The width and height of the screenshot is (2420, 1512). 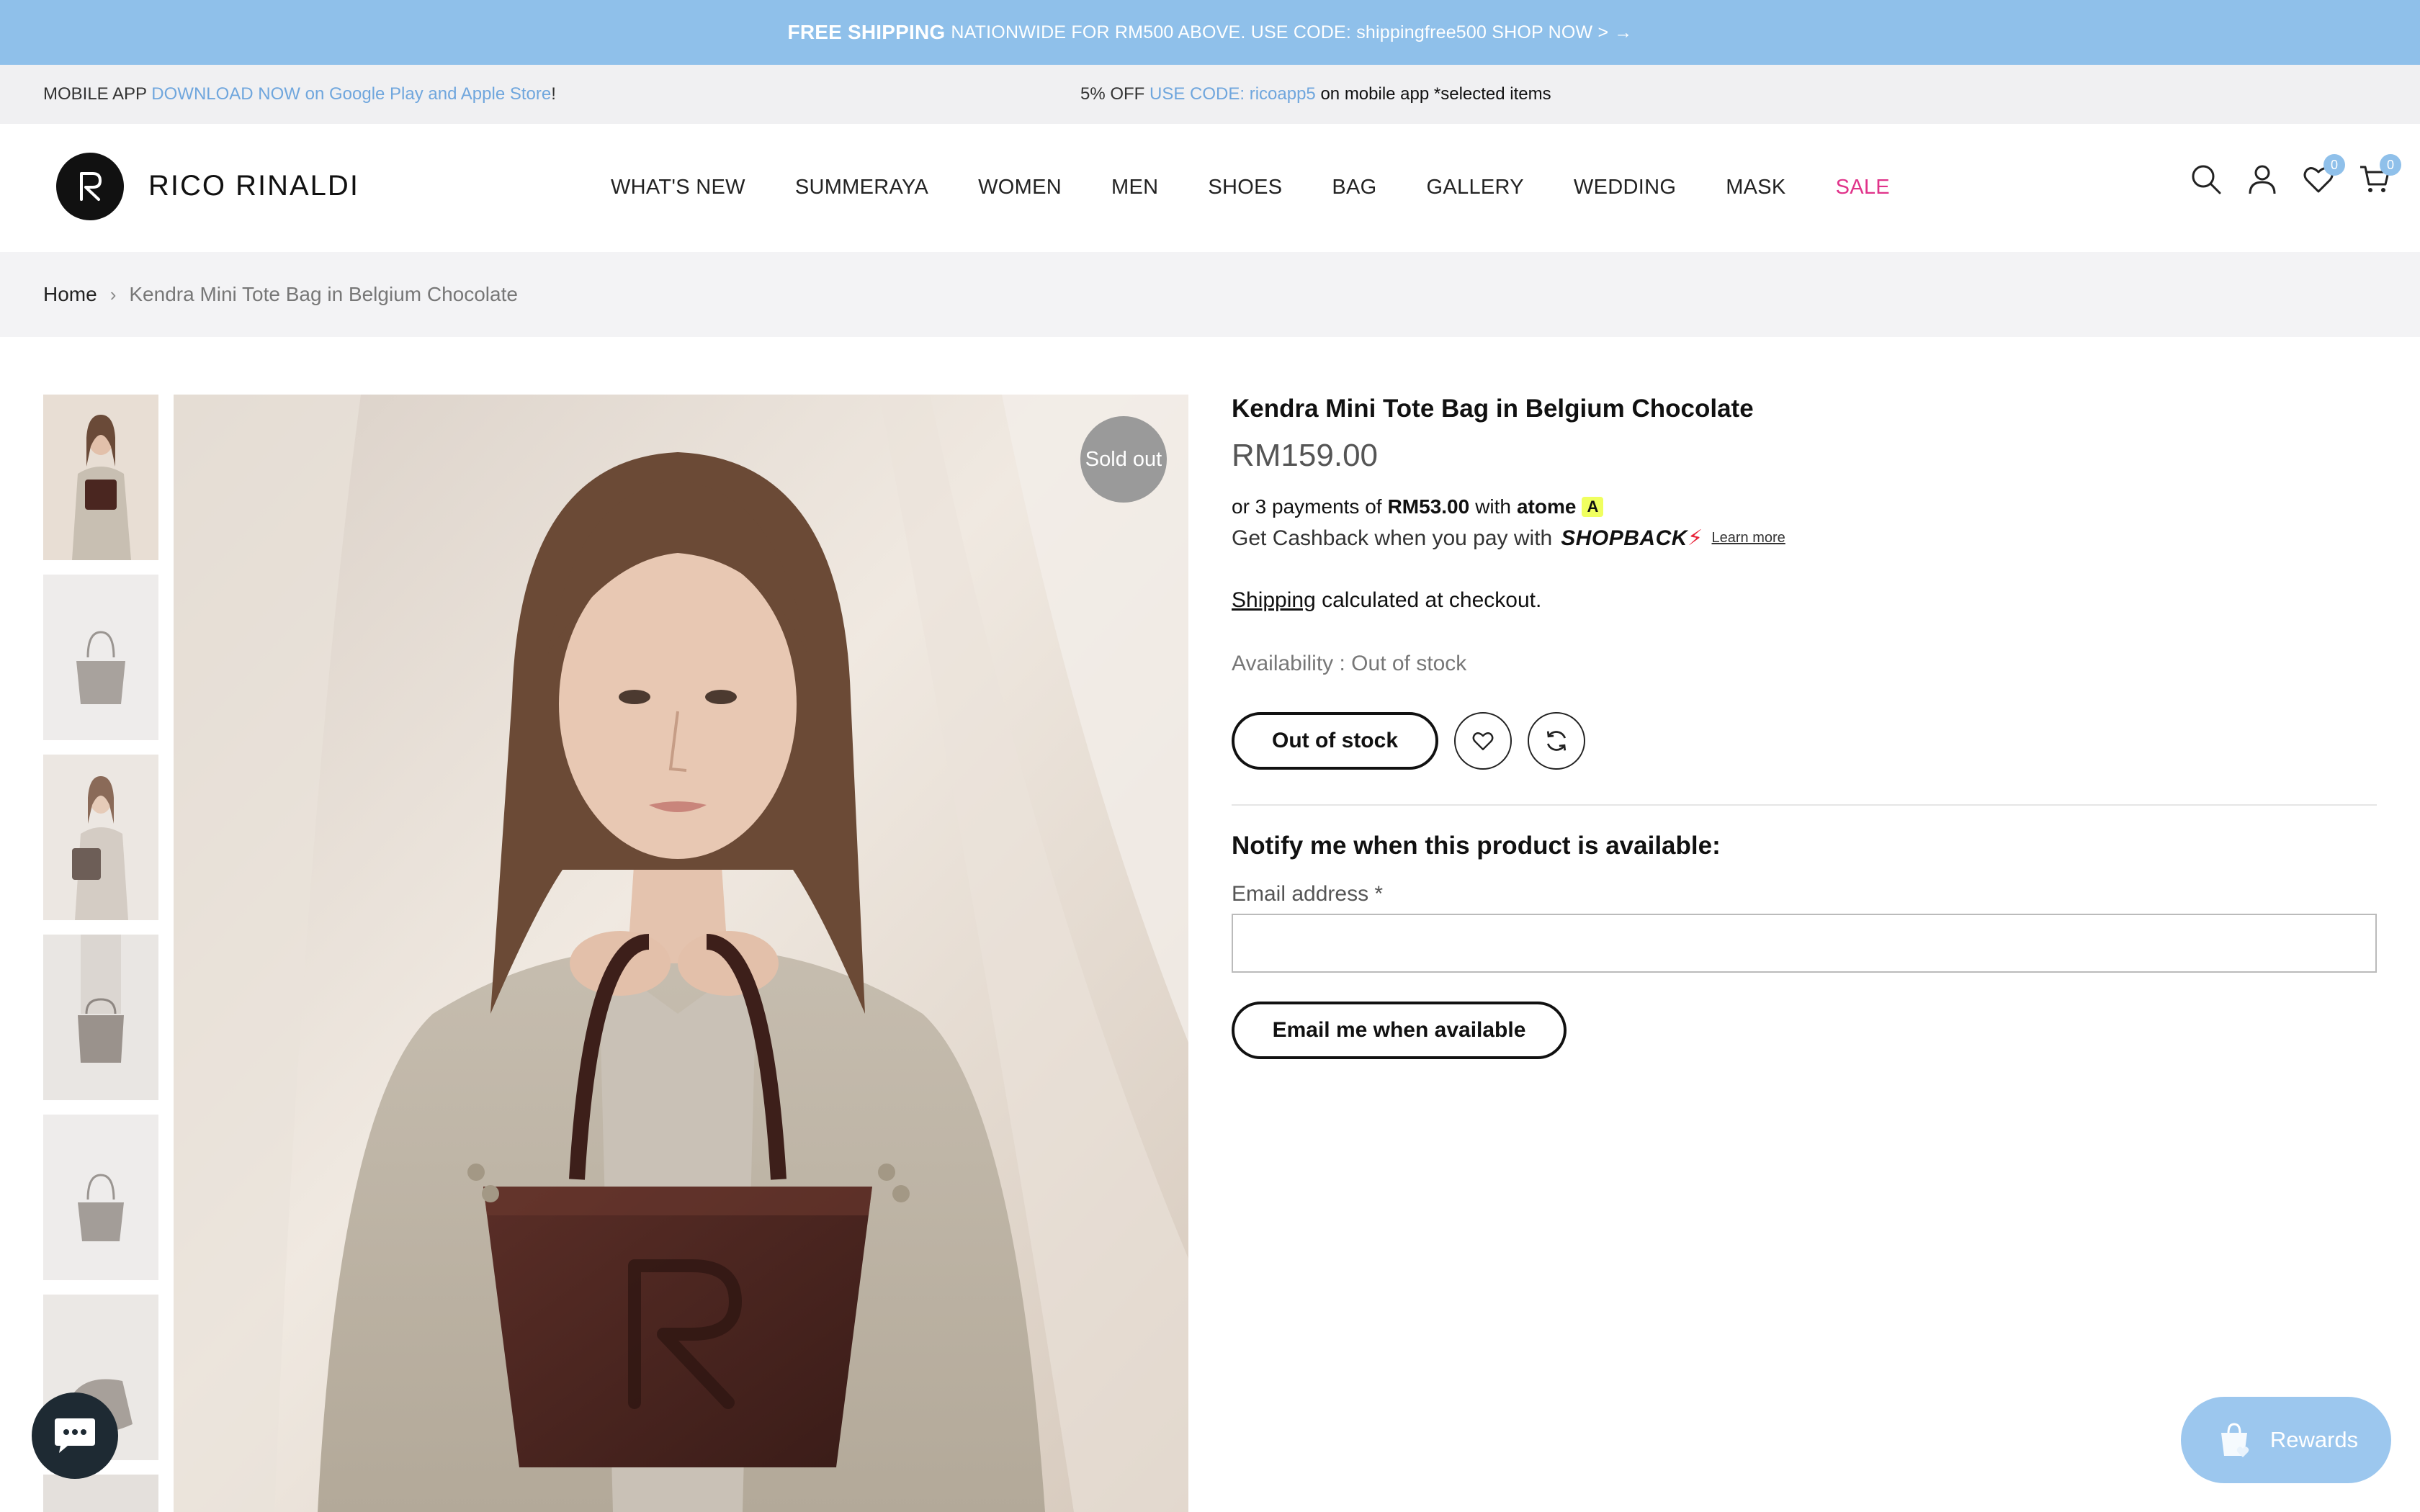 I want to click on nav-whats-new: WHAT'S NEW, so click(x=678, y=187).